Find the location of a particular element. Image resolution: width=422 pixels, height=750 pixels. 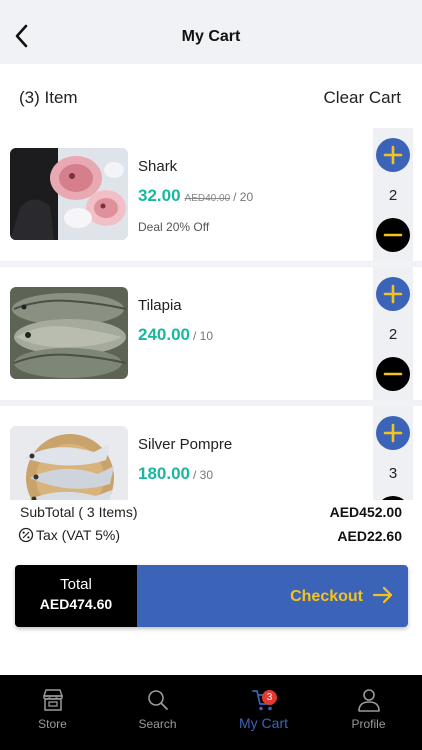

subtotal-label: SubTotal ( 3 Items) is located at coordinates (79, 512).